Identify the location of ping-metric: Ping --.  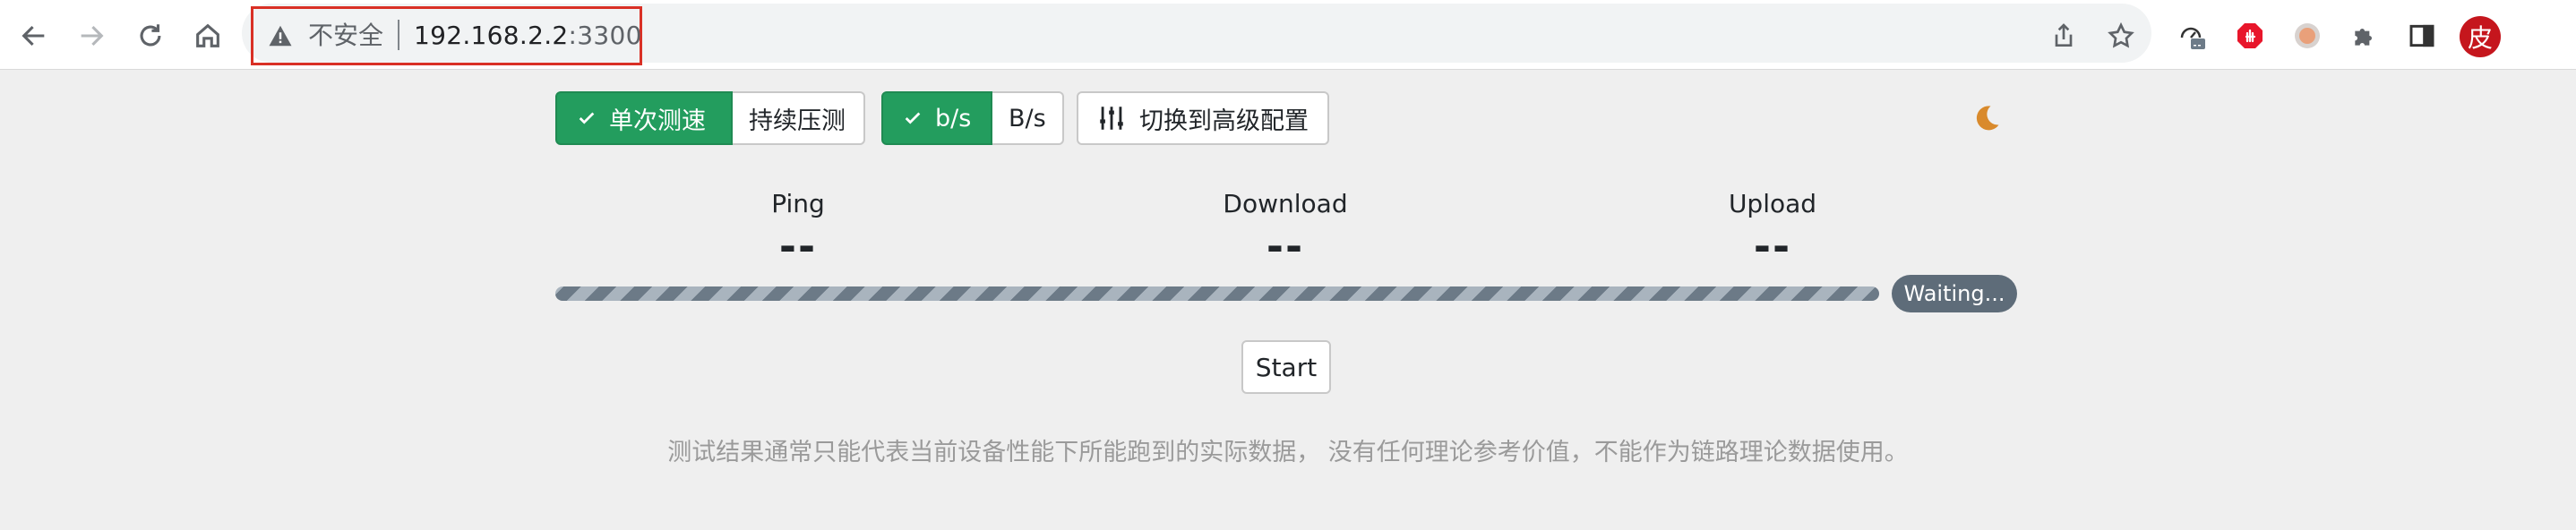
(798, 228).